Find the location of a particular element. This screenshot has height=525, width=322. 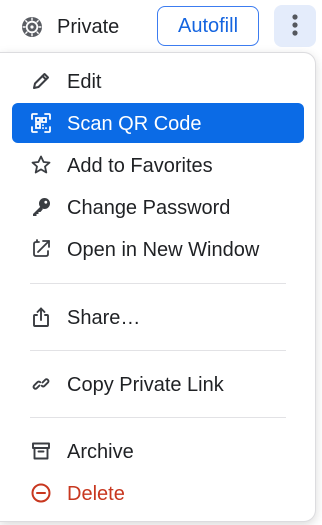

open-window-icon is located at coordinates (41, 249).